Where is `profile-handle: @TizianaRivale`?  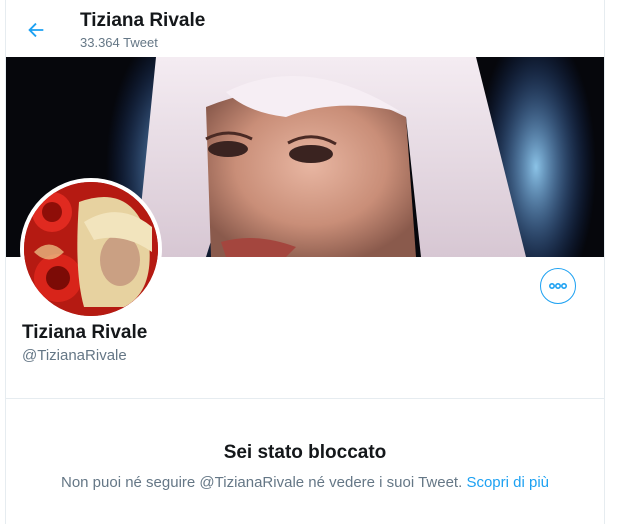 profile-handle: @TizianaRivale is located at coordinates (74, 355).